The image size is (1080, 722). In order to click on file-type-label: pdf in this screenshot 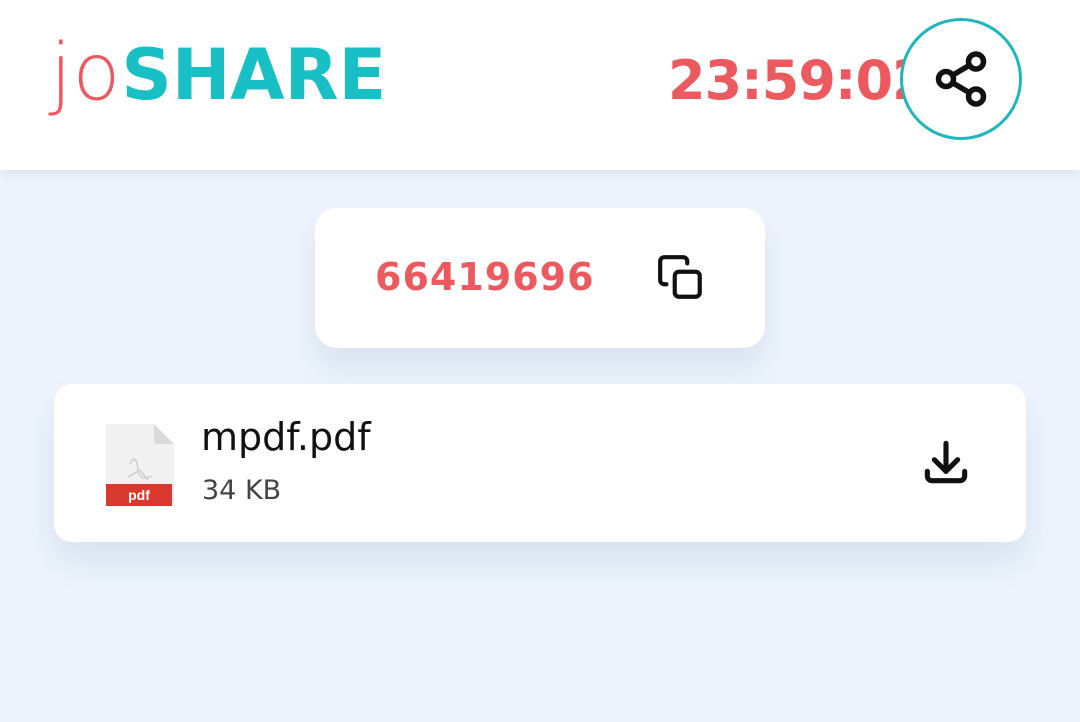, I will do `click(139, 495)`.